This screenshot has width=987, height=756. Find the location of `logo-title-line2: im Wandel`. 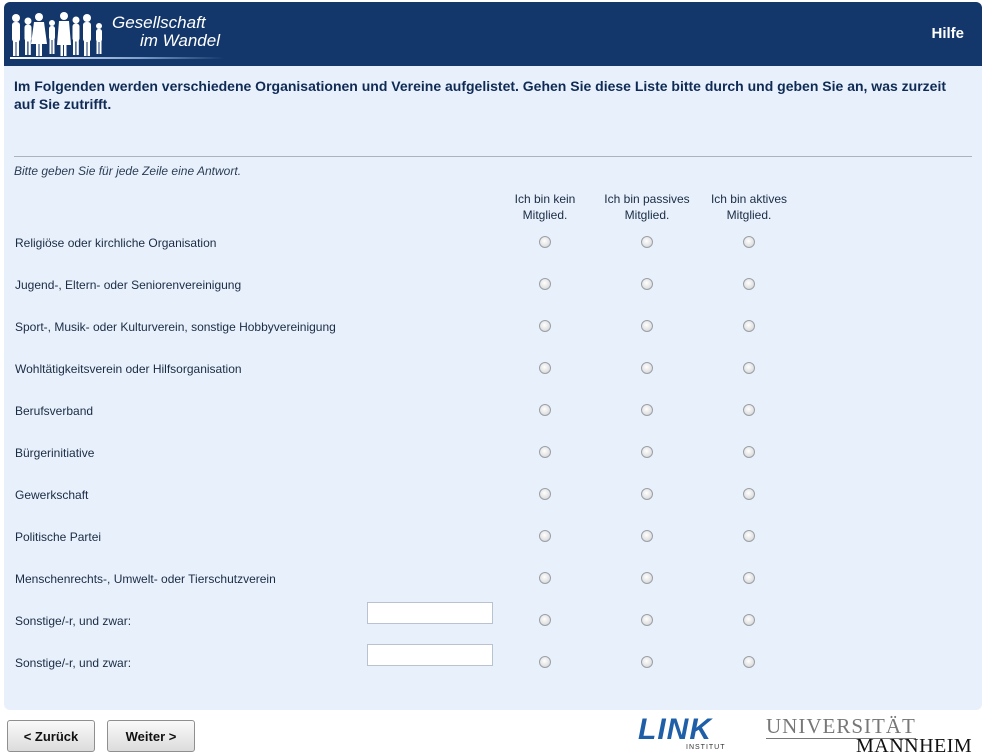

logo-title-line2: im Wandel is located at coordinates (180, 40).